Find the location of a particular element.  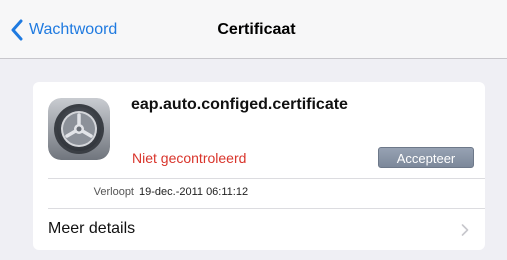

certificate-name: eap.auto.configed.certificate is located at coordinates (239, 104).